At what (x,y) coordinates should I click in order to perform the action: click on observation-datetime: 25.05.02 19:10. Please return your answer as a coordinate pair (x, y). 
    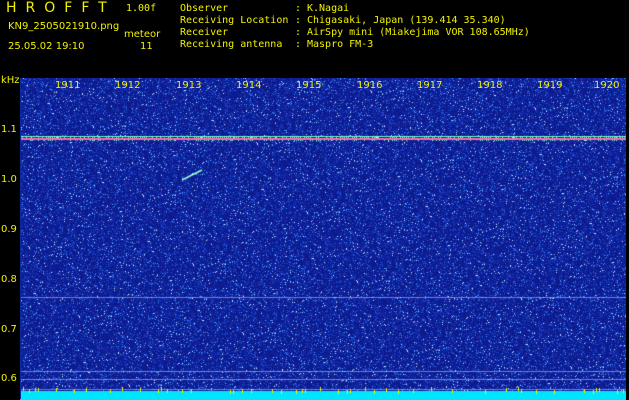
    Looking at the image, I should click on (46, 46).